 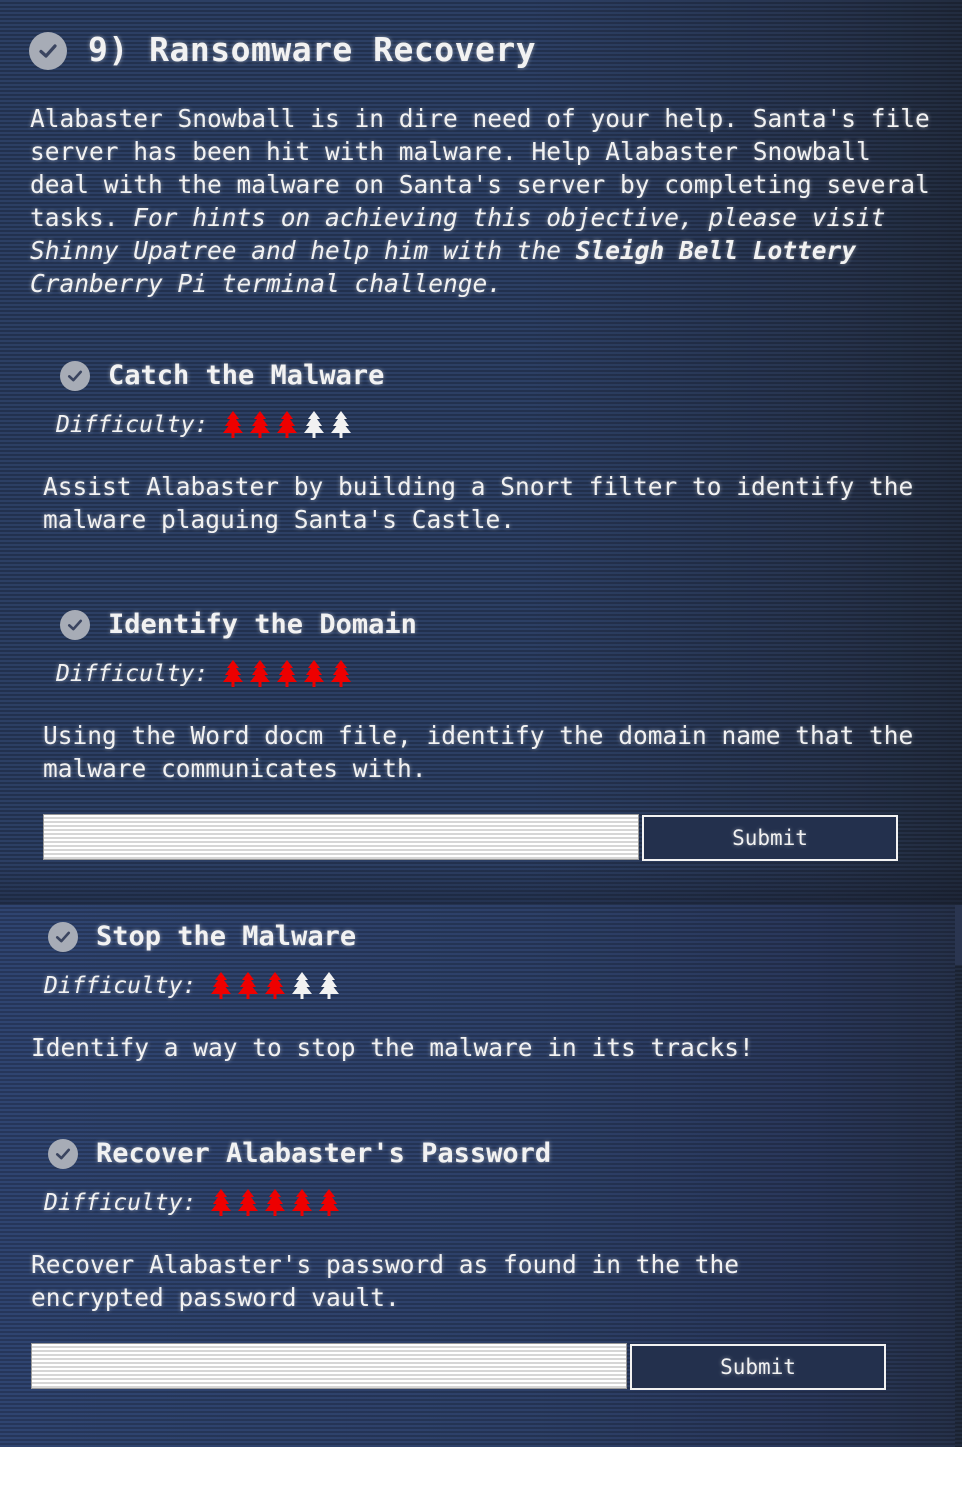 What do you see at coordinates (246, 375) in the screenshot?
I see `task-title: Catch the Malware` at bounding box center [246, 375].